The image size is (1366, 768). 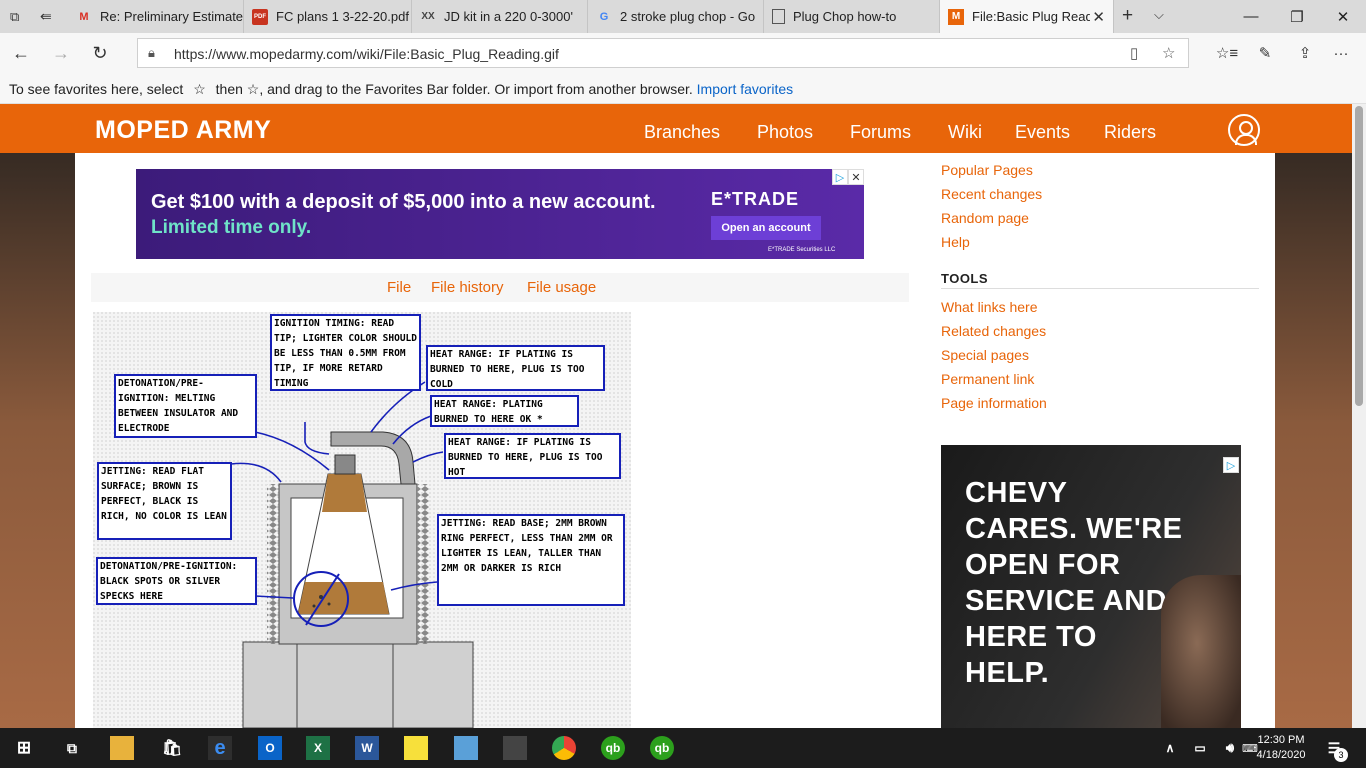 What do you see at coordinates (122, 748) in the screenshot?
I see `file-explorer-icon` at bounding box center [122, 748].